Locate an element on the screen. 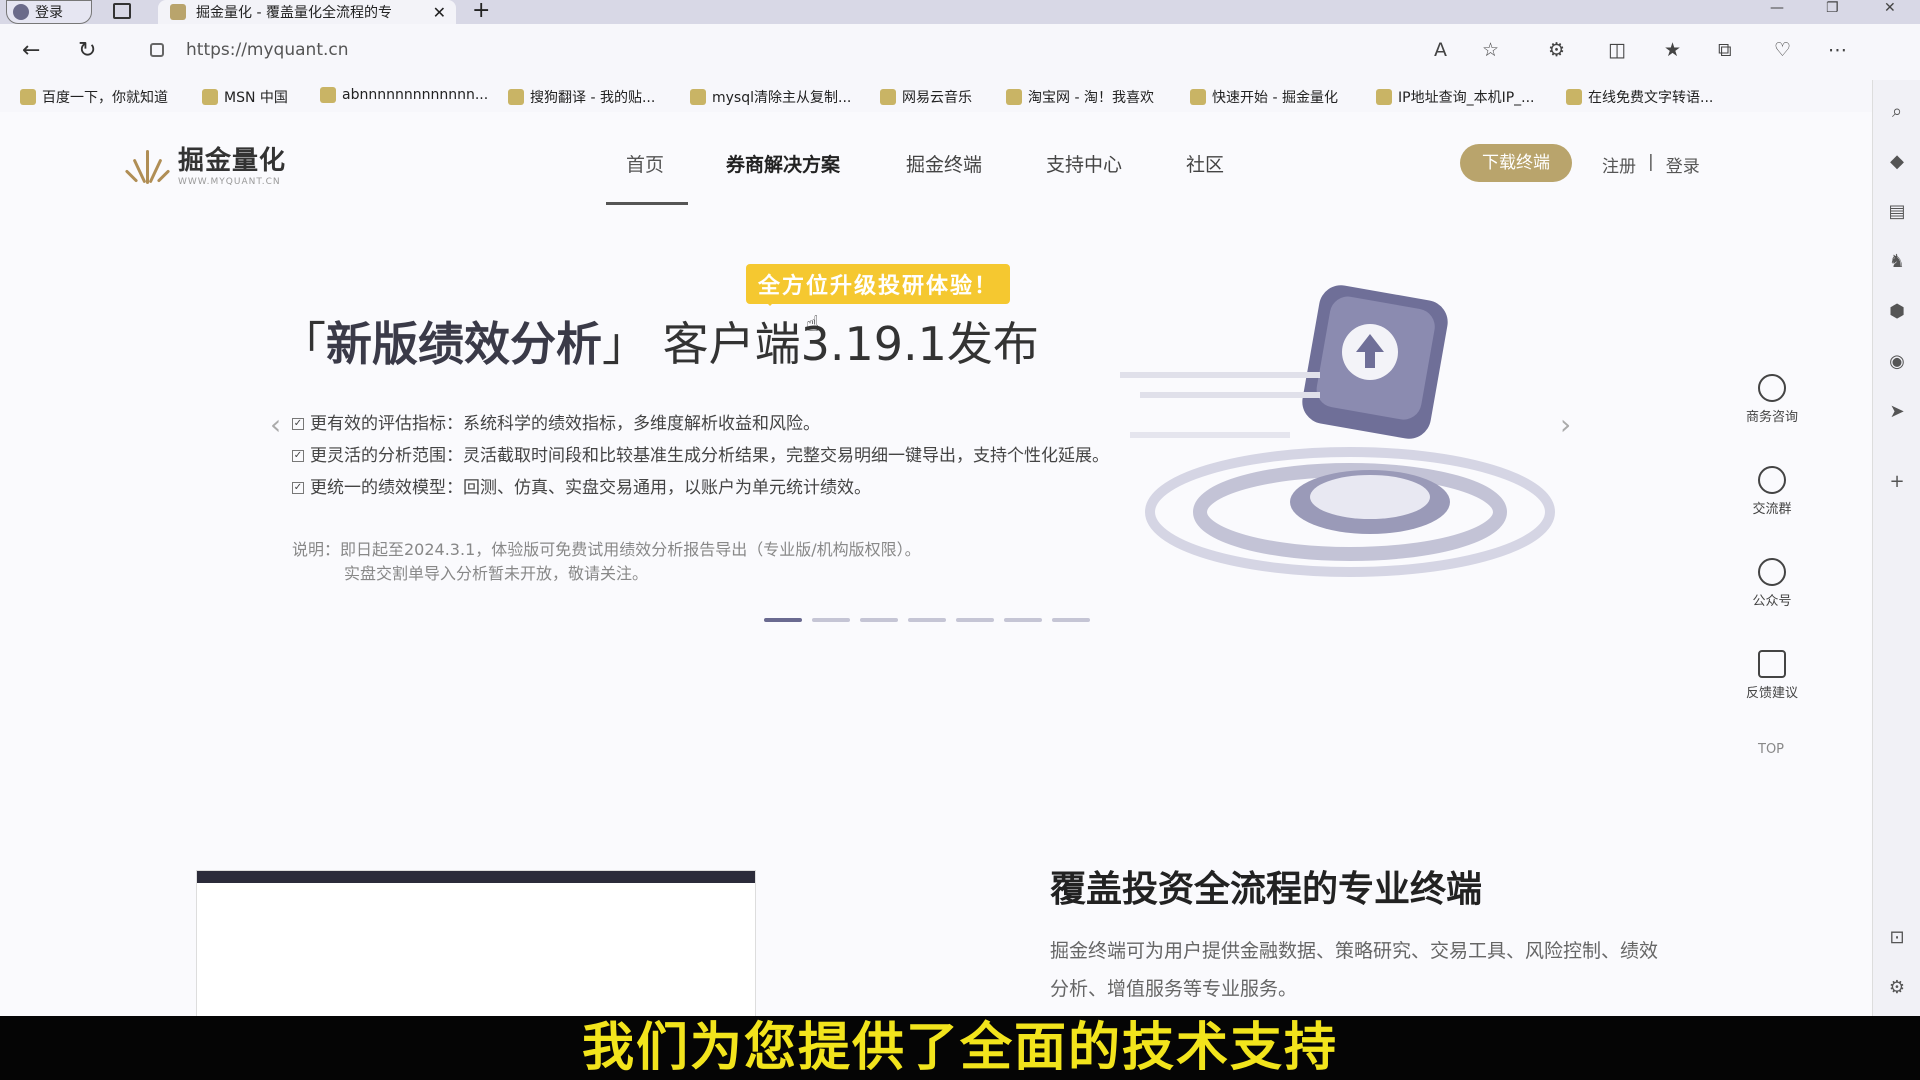  bookmark-item: 淘宝网 - 淘！我喜欢 is located at coordinates (1080, 97).